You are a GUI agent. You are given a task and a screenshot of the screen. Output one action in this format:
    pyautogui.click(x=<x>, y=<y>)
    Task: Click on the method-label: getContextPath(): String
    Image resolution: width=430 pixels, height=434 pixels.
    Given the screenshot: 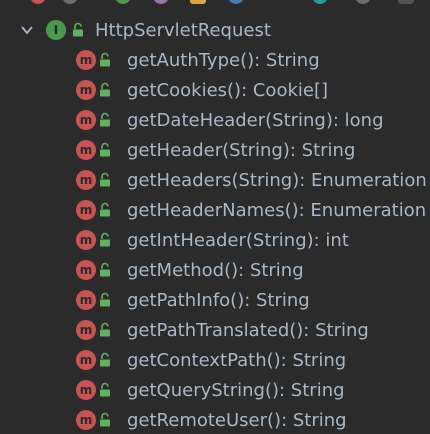 What is the action you would take?
    pyautogui.click(x=237, y=360)
    